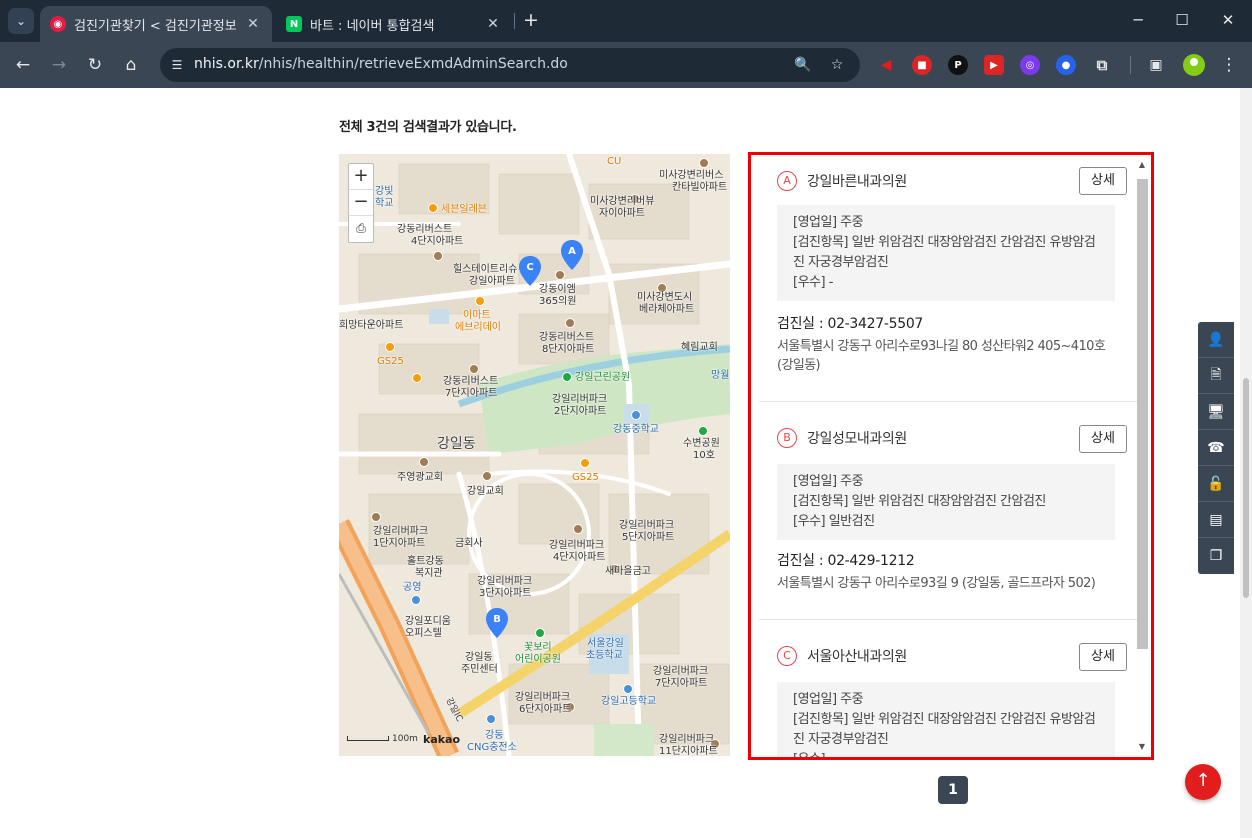  Describe the element at coordinates (1216, 556) in the screenshot. I see `copy-icon: ❐` at that location.